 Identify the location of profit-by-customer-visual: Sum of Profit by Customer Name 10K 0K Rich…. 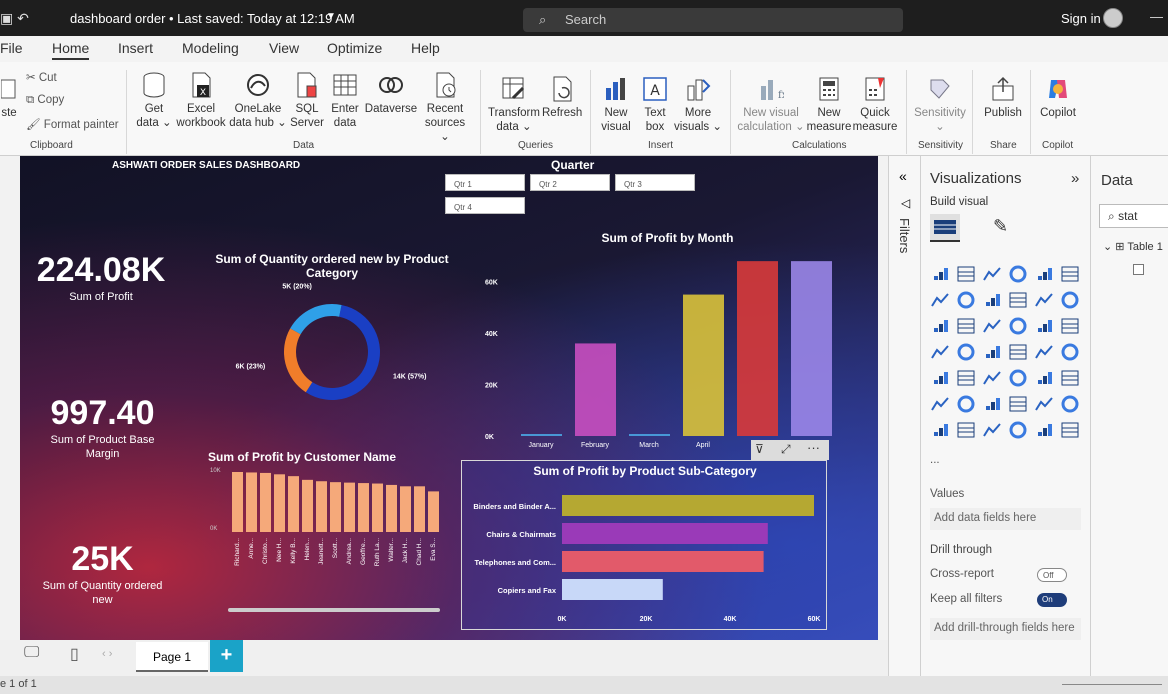
(323, 532).